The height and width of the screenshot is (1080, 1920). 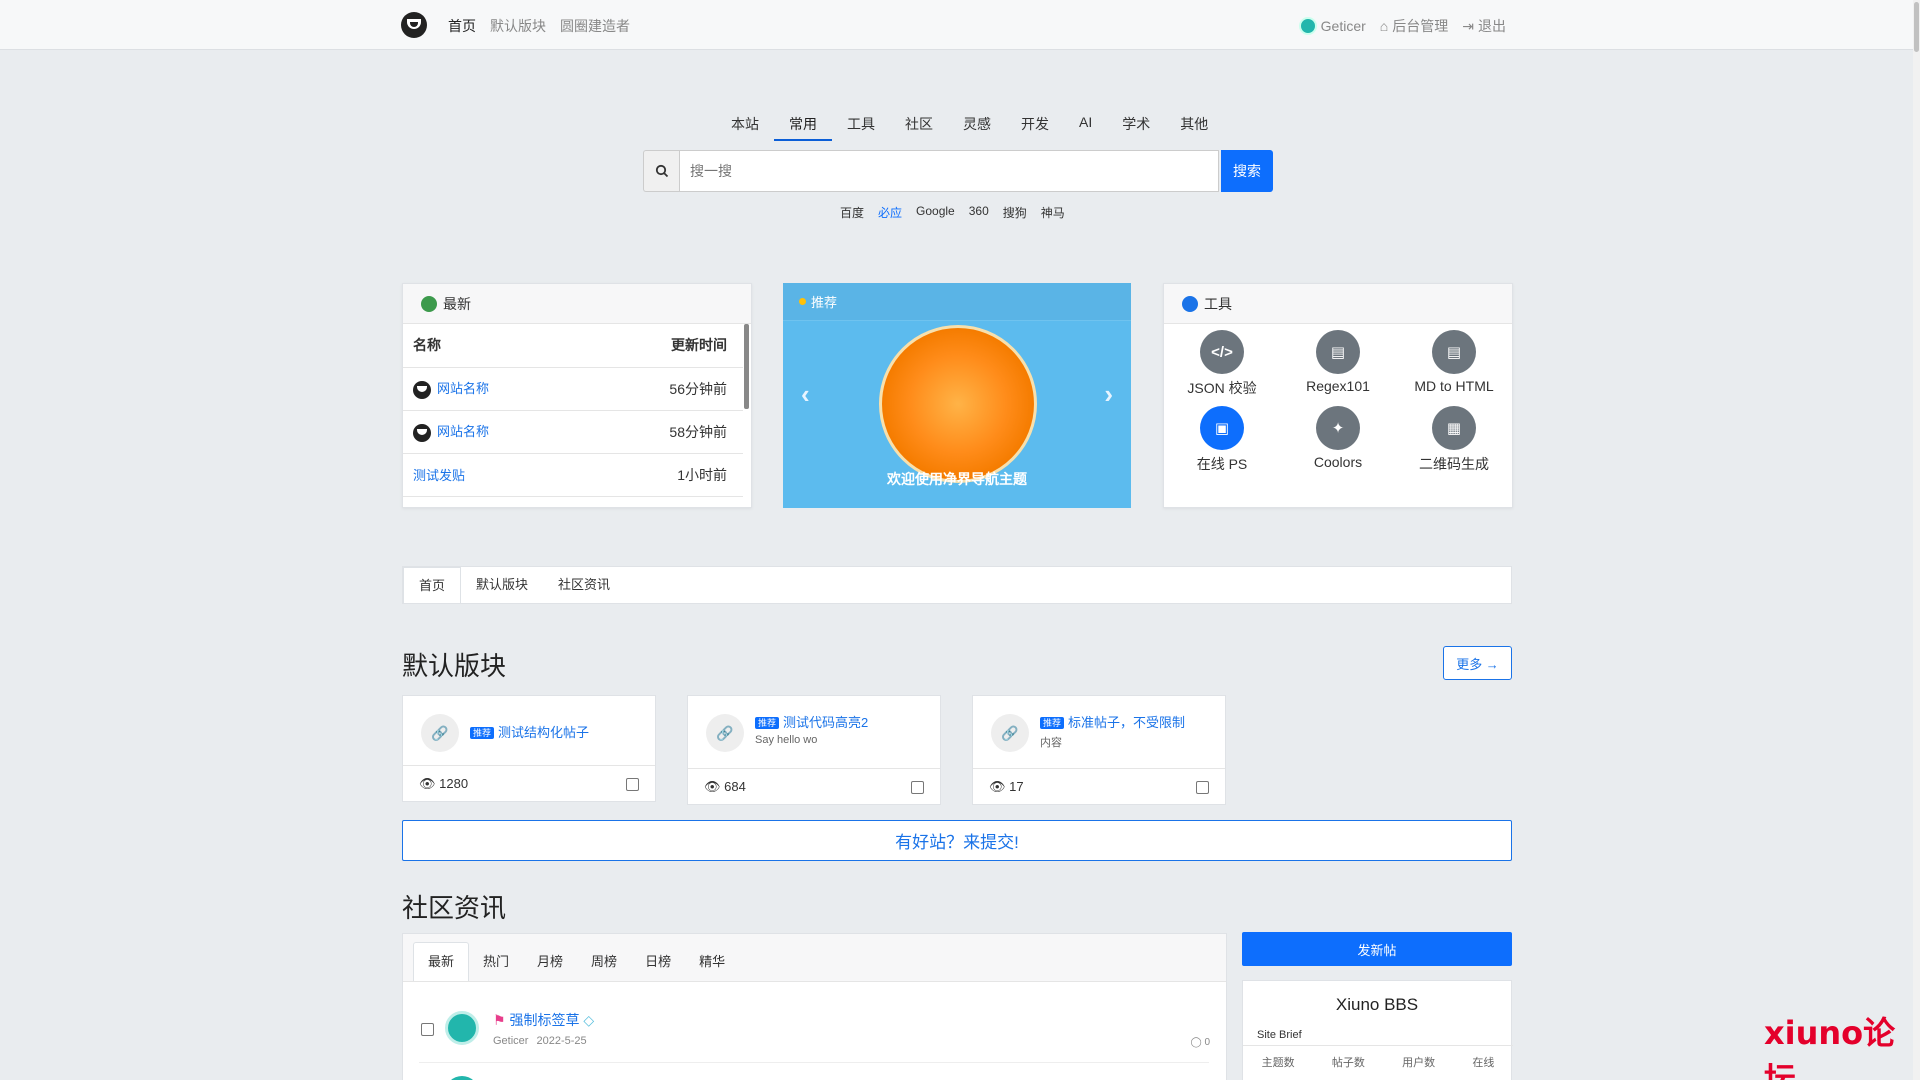 What do you see at coordinates (802, 301) in the screenshot?
I see `dot-icon` at bounding box center [802, 301].